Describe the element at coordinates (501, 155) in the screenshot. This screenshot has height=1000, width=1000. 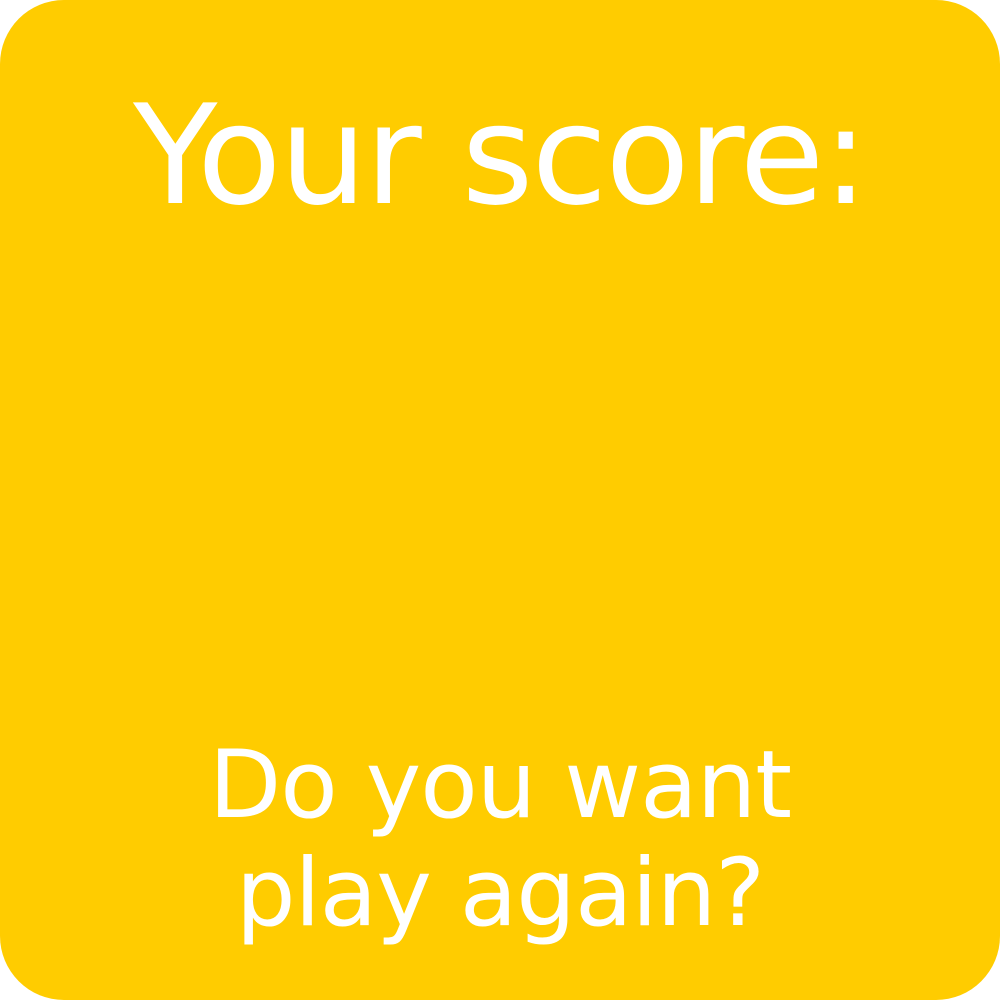
I see `score-label: Your score:` at that location.